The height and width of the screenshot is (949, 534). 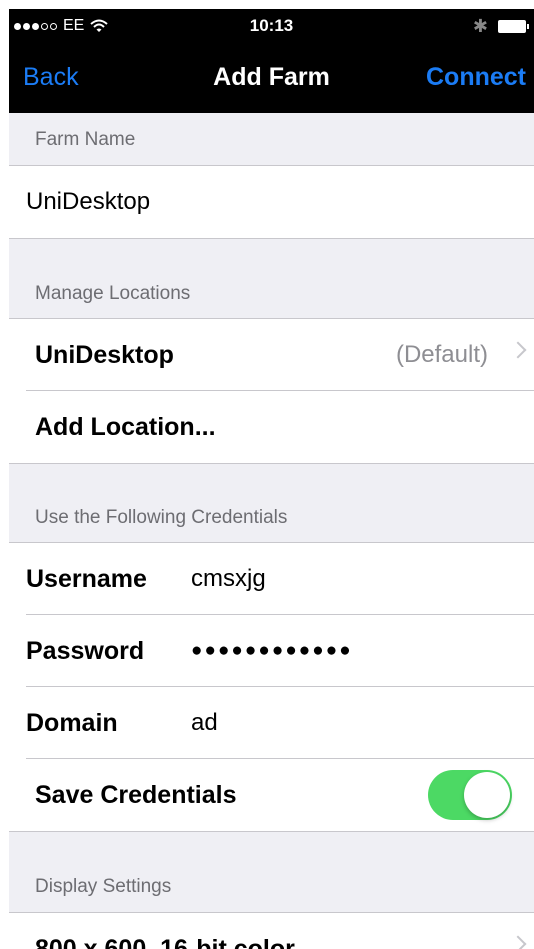 I want to click on section-header-manage-locations: Manage Locations, so click(x=113, y=293).